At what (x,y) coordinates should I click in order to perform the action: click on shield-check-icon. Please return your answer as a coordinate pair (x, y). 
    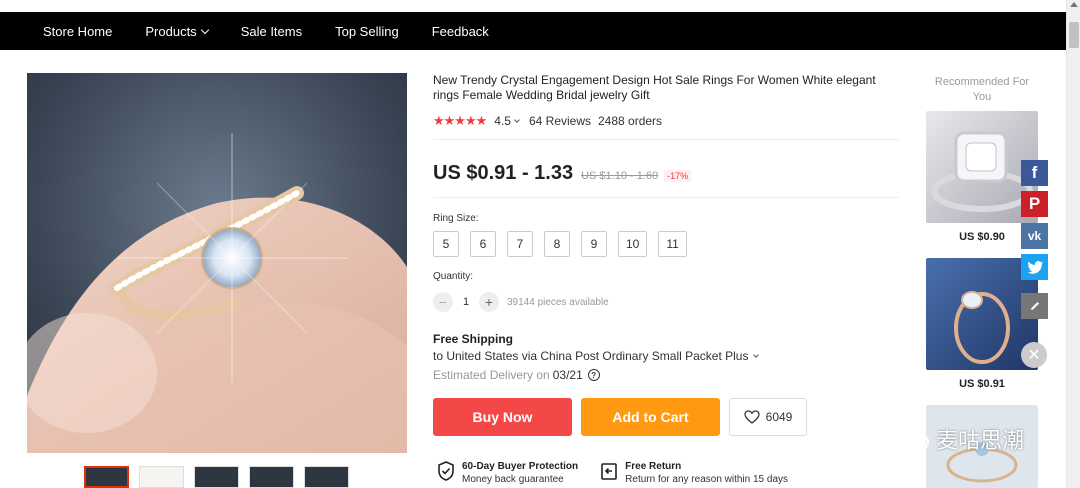
    Looking at the image, I should click on (446, 471).